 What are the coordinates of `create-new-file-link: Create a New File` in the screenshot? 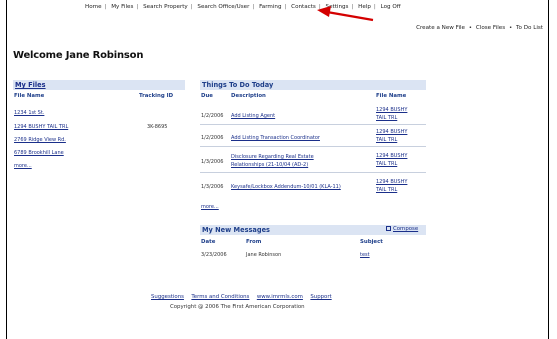 It's located at (440, 28).